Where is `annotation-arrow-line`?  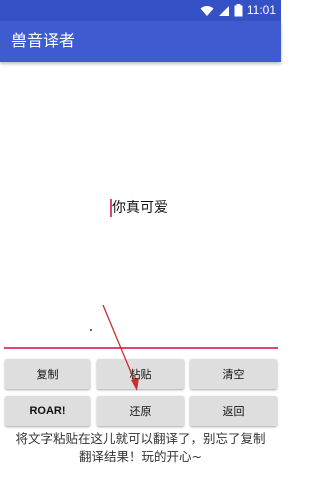
annotation-arrow-line is located at coordinates (119, 343).